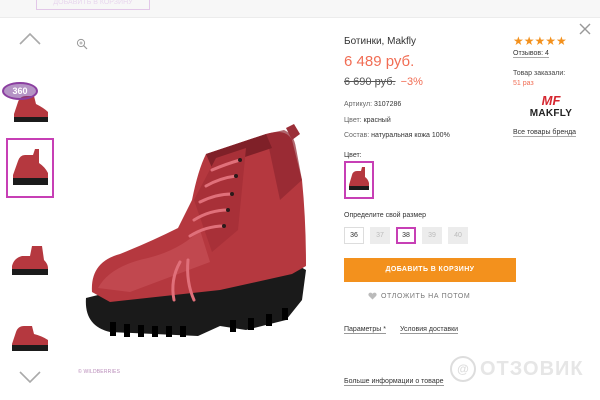 The height and width of the screenshot is (400, 600). Describe the element at coordinates (458, 235) in the screenshot. I see `size-option-40: 40` at that location.